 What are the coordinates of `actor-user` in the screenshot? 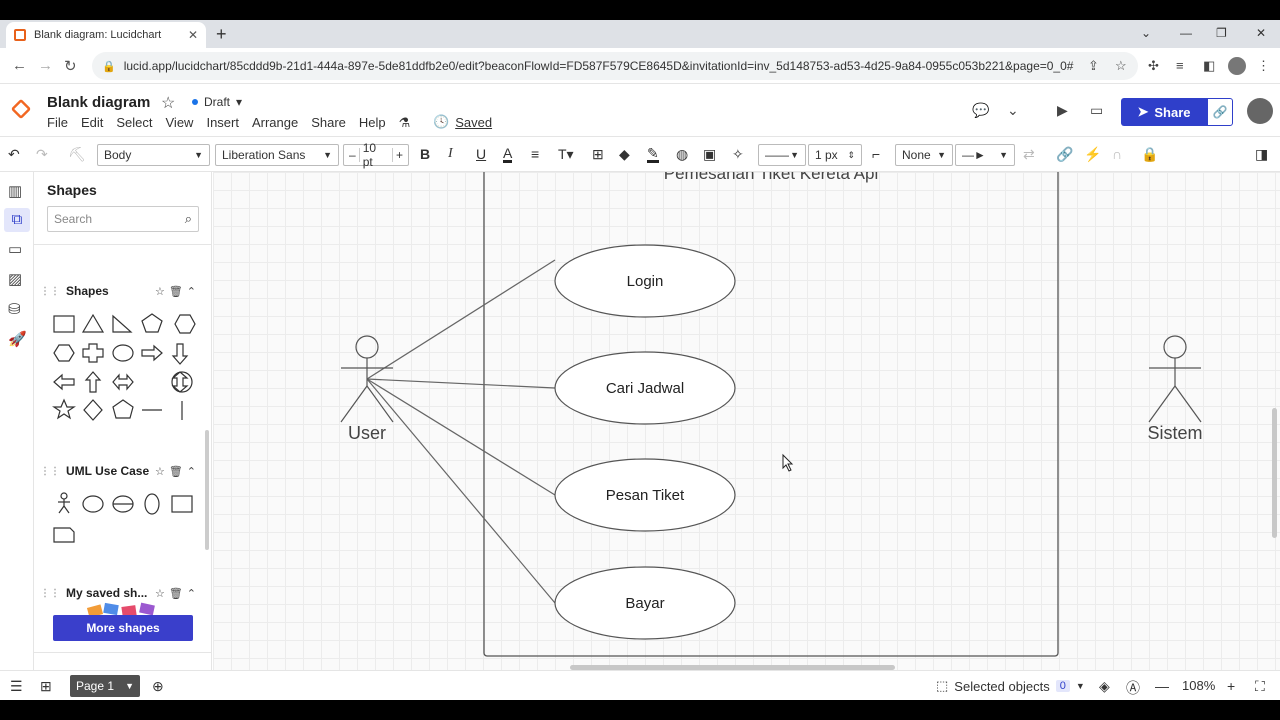 It's located at (367, 379).